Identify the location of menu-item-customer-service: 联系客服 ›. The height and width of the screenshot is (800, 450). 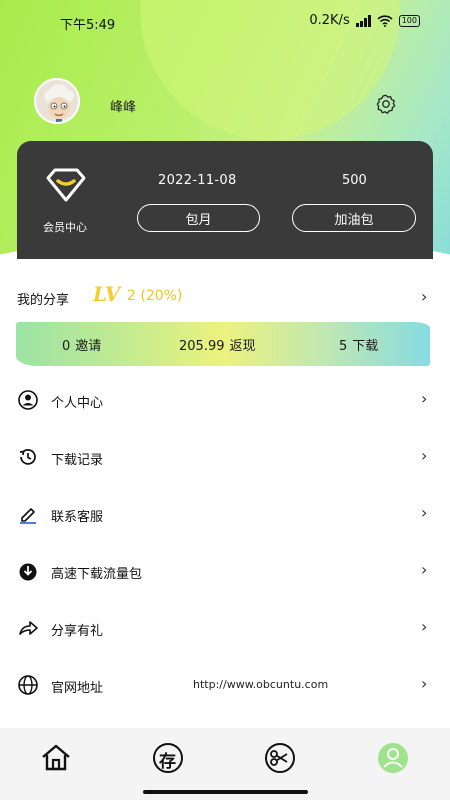
(225, 514).